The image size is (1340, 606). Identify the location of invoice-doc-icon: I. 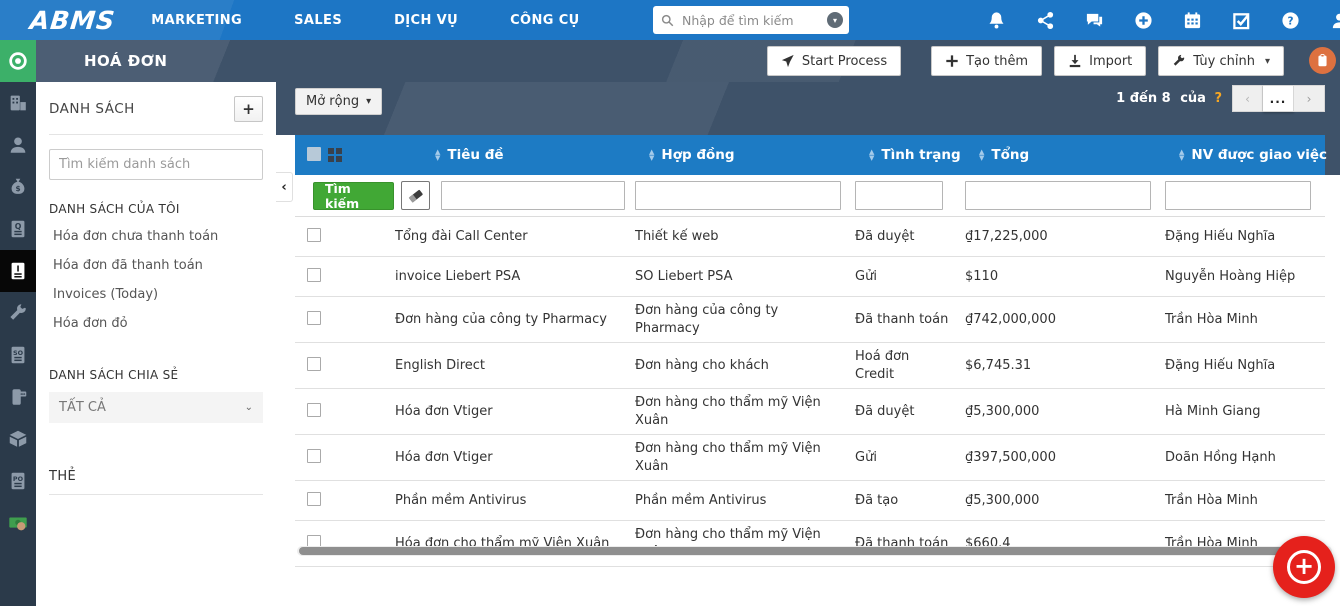
(18, 271).